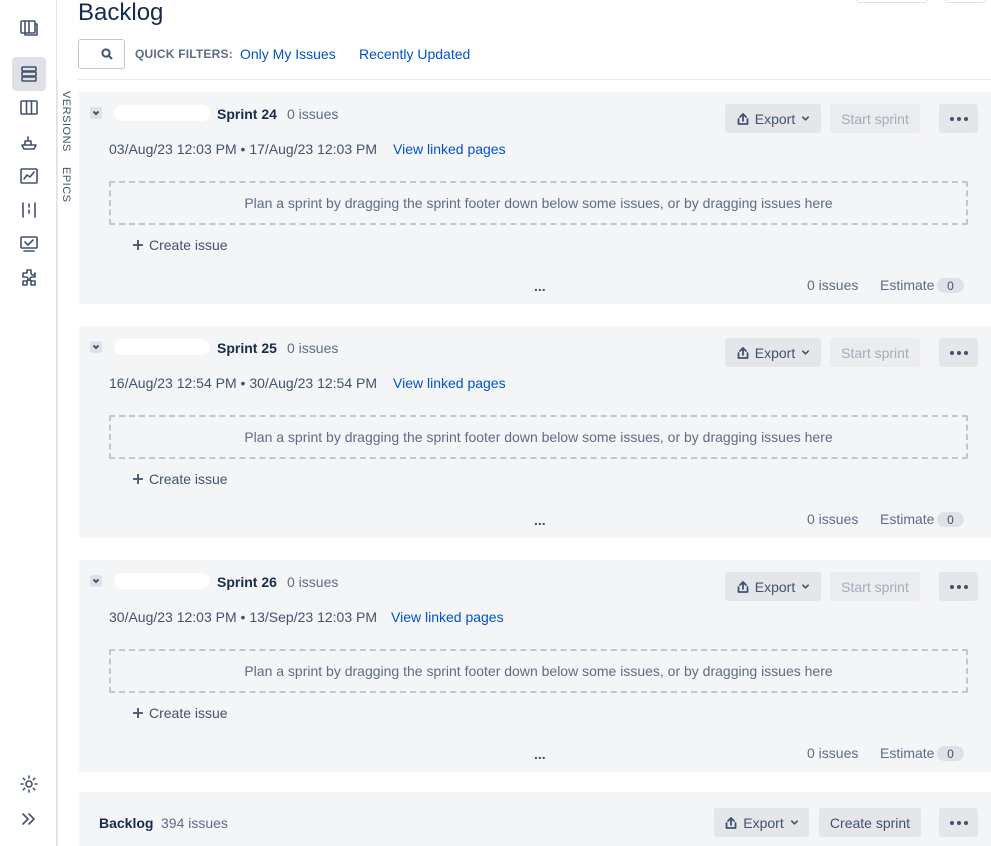 Image resolution: width=991 pixels, height=846 pixels. I want to click on filter-recently-updated: Recently Updated, so click(414, 54).